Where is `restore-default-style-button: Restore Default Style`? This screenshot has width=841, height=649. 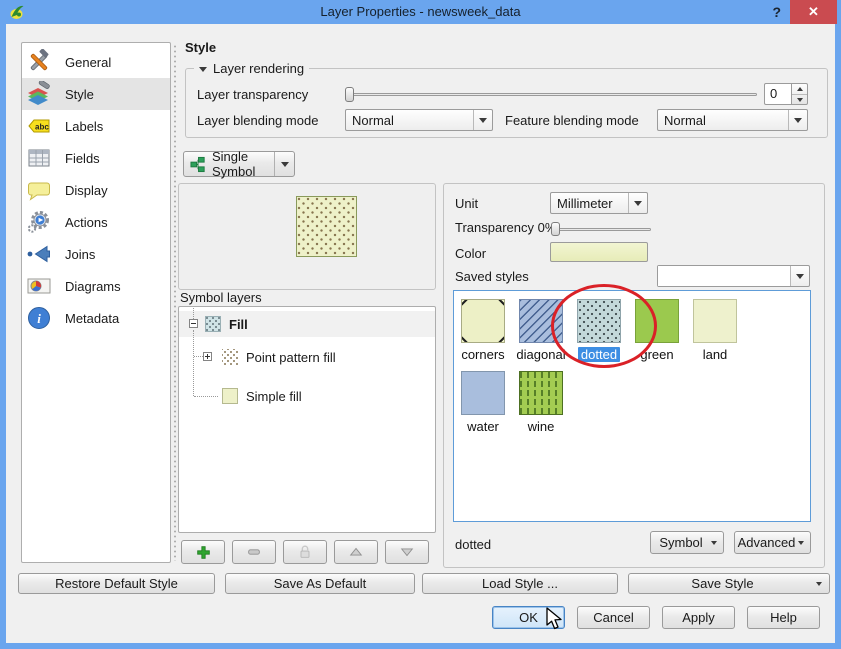
restore-default-style-button: Restore Default Style is located at coordinates (116, 583).